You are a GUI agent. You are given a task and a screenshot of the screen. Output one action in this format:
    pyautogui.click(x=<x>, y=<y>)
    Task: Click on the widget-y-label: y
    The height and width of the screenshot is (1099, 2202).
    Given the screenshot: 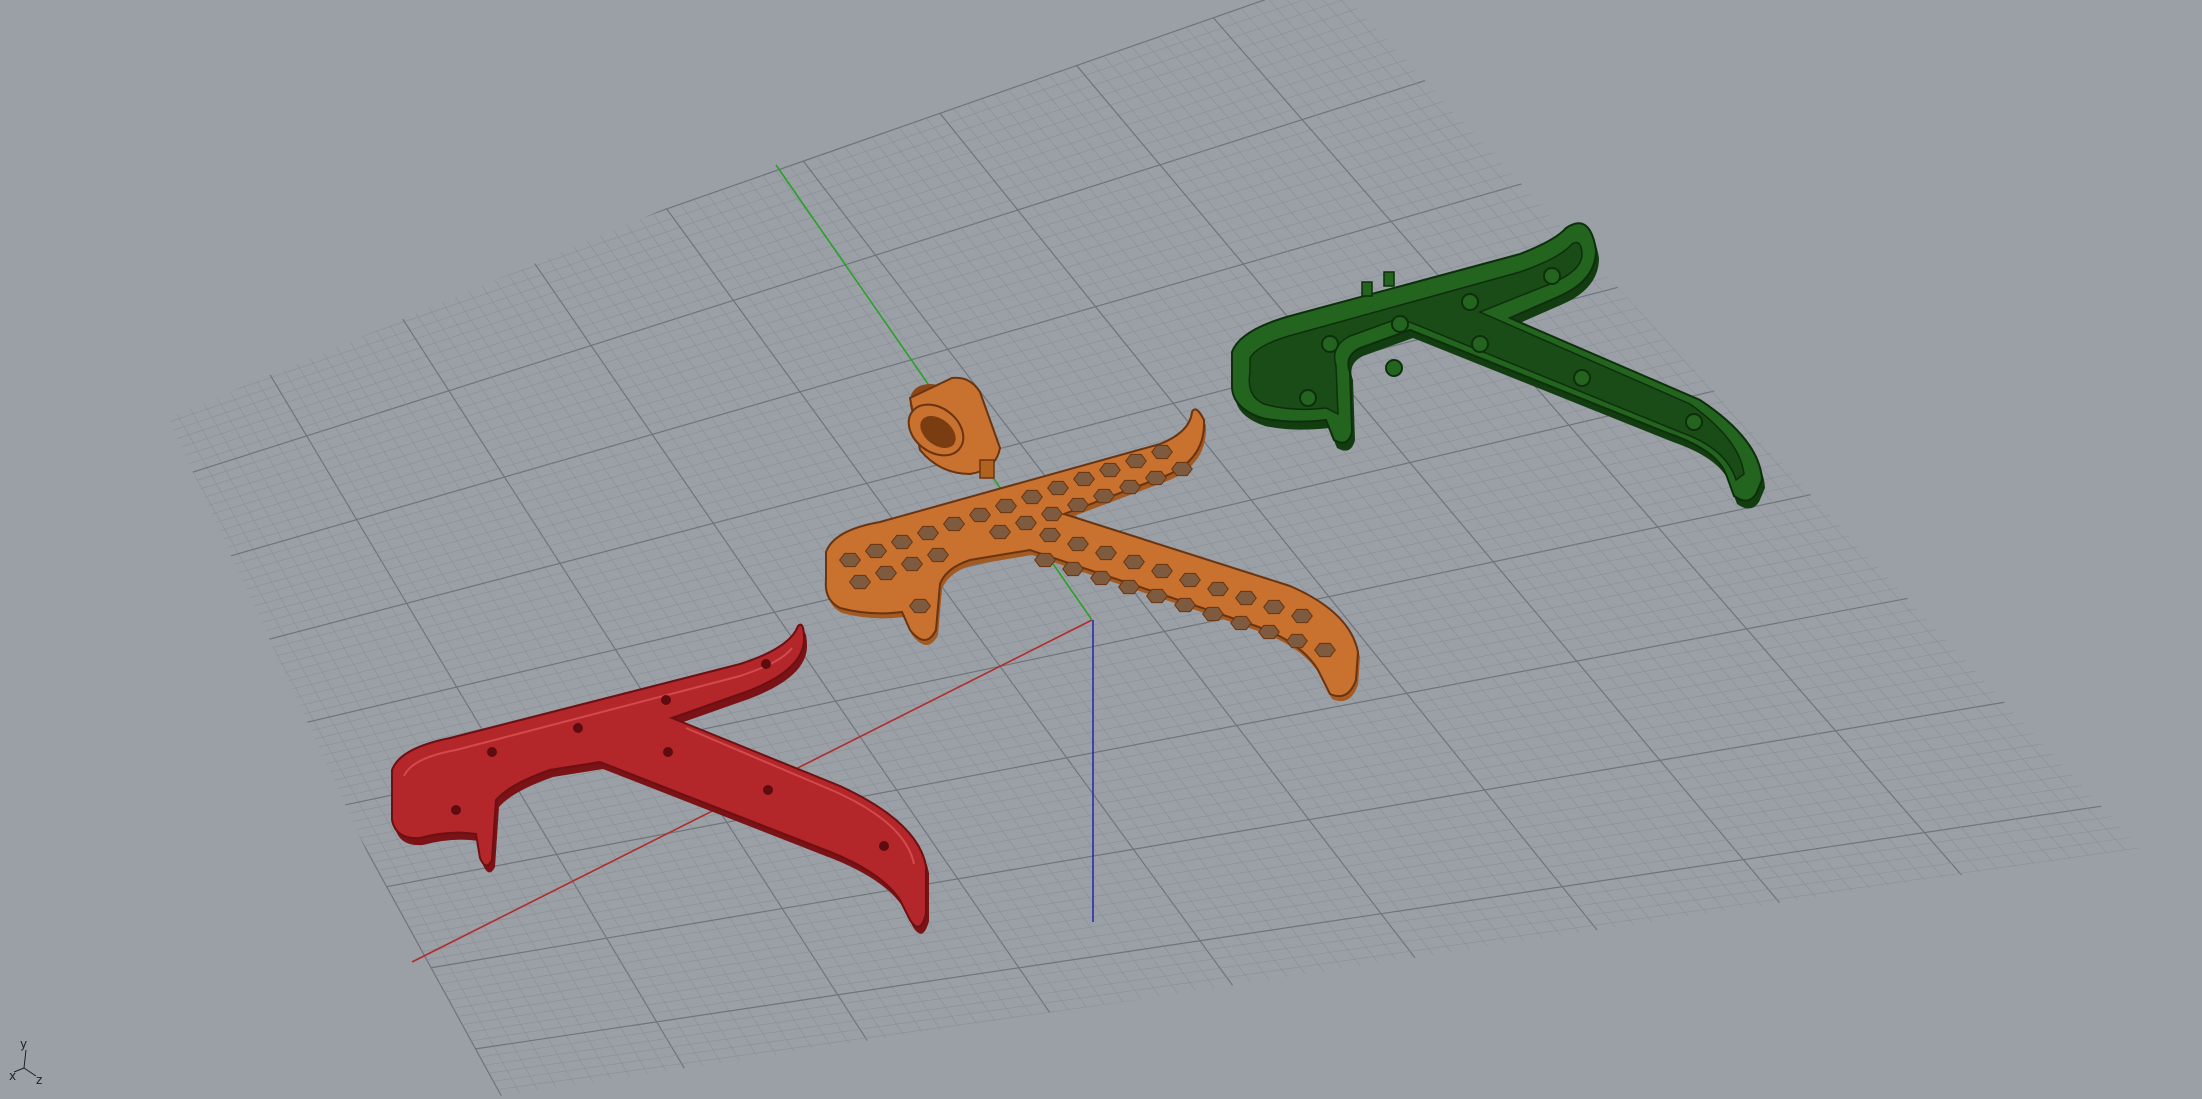 What is the action you would take?
    pyautogui.click(x=23, y=1044)
    